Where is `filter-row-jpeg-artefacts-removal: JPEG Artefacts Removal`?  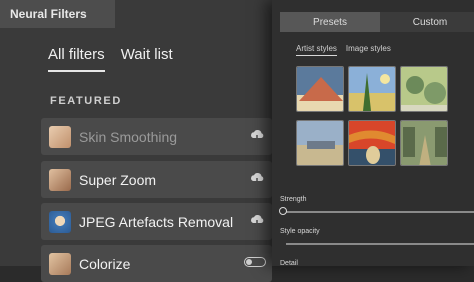 filter-row-jpeg-artefacts-removal: JPEG Artefacts Removal is located at coordinates (156, 221).